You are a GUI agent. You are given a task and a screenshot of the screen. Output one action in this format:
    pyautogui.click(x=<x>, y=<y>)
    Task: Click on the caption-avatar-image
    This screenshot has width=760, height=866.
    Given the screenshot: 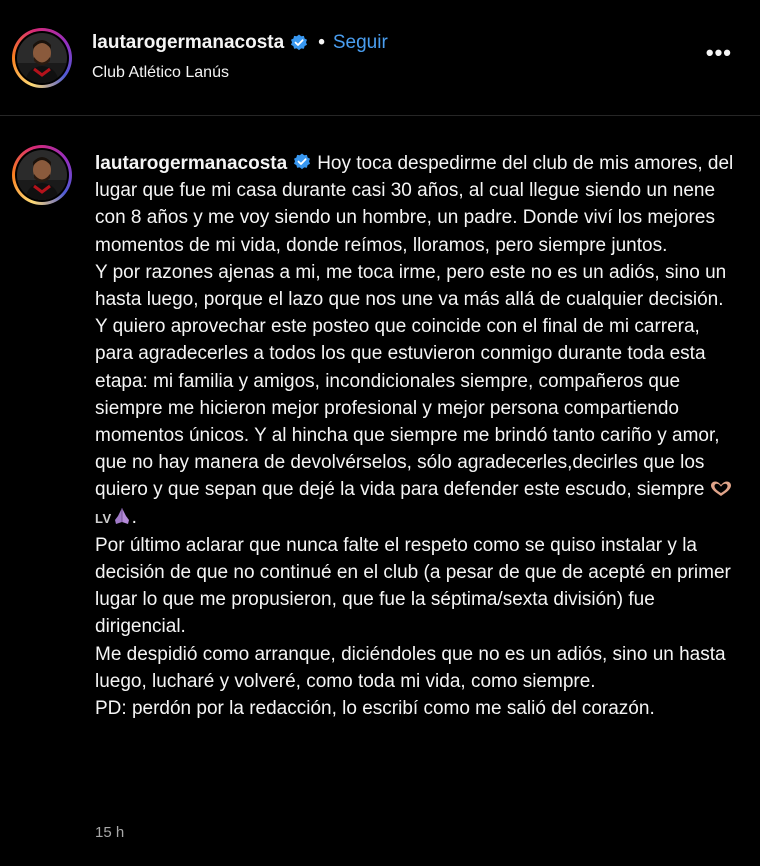 What is the action you would take?
    pyautogui.click(x=42, y=175)
    